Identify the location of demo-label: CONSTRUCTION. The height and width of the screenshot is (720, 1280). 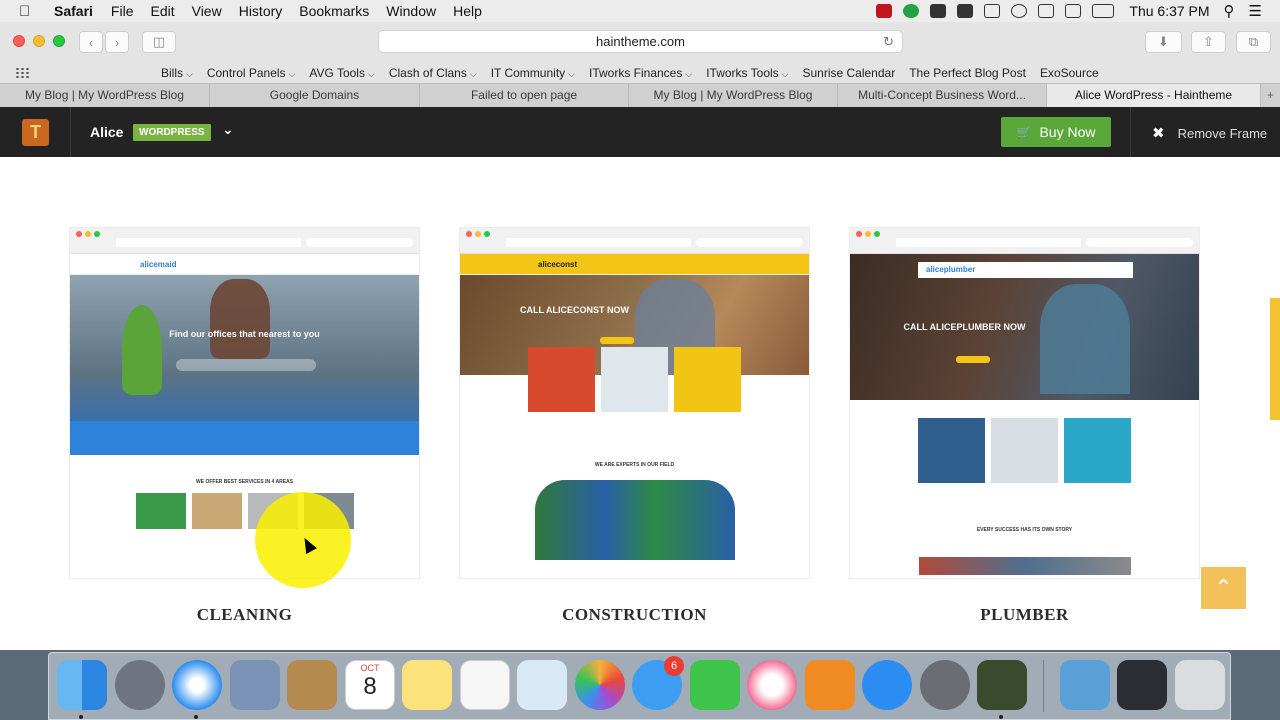
(634, 615).